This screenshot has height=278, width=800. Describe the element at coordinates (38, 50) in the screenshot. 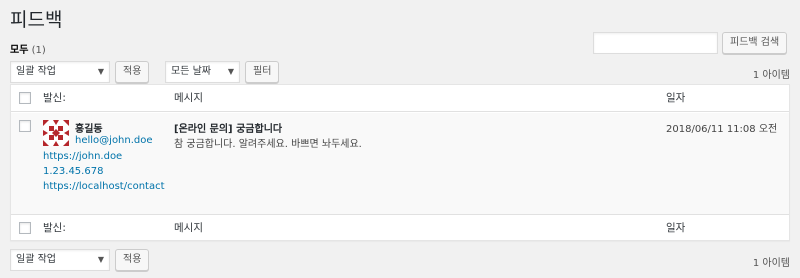

I see `filter-all-count: (1)` at that location.